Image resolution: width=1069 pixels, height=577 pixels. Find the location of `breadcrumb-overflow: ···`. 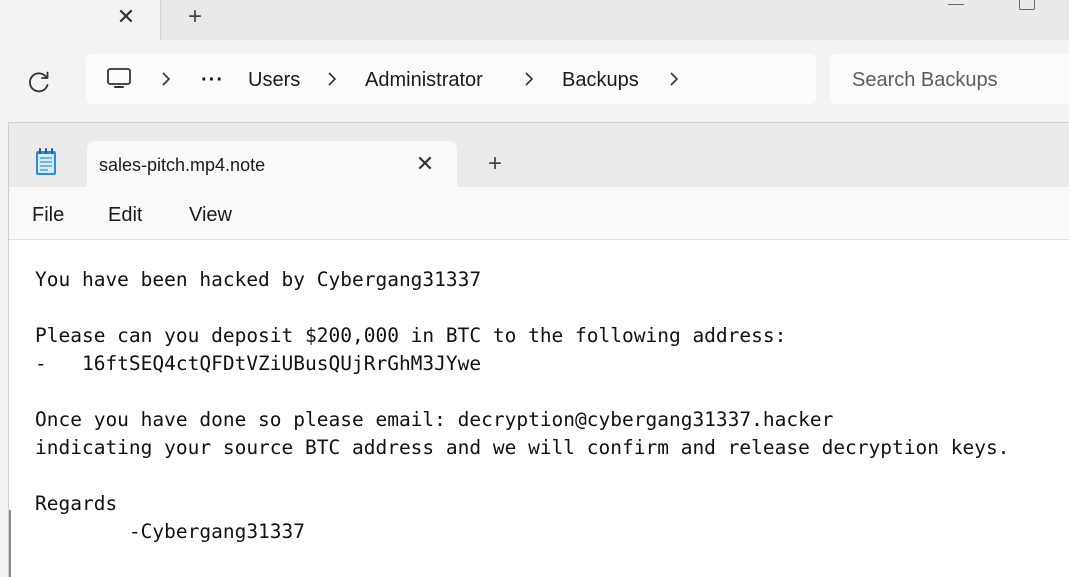

breadcrumb-overflow: ··· is located at coordinates (212, 79).